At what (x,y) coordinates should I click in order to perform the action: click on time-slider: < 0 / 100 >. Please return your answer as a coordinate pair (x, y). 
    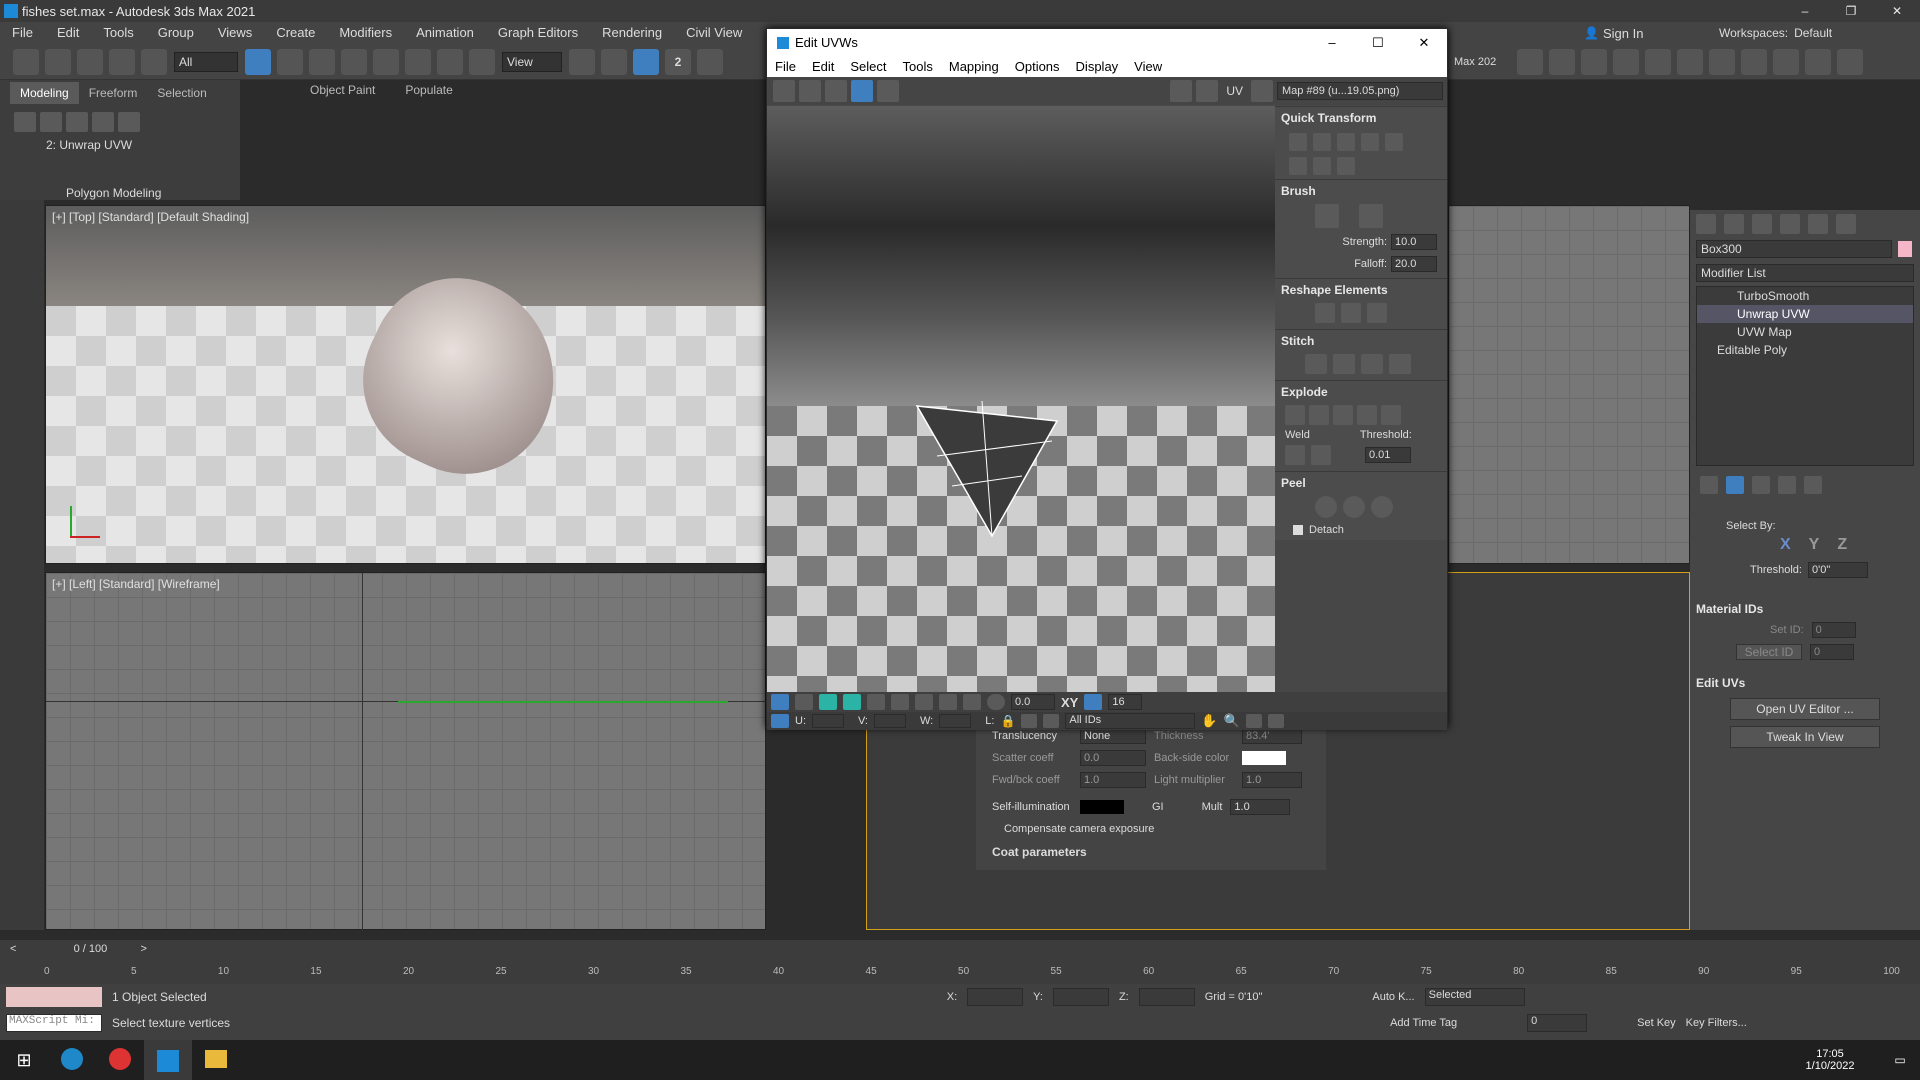
    Looking at the image, I should click on (960, 949).